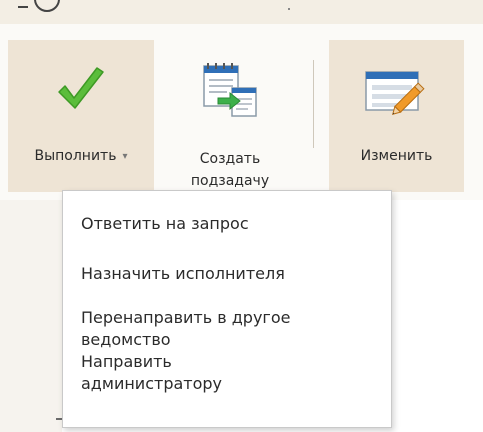 This screenshot has height=432, width=483. Describe the element at coordinates (31, 316) in the screenshot. I see `left-panel` at that location.